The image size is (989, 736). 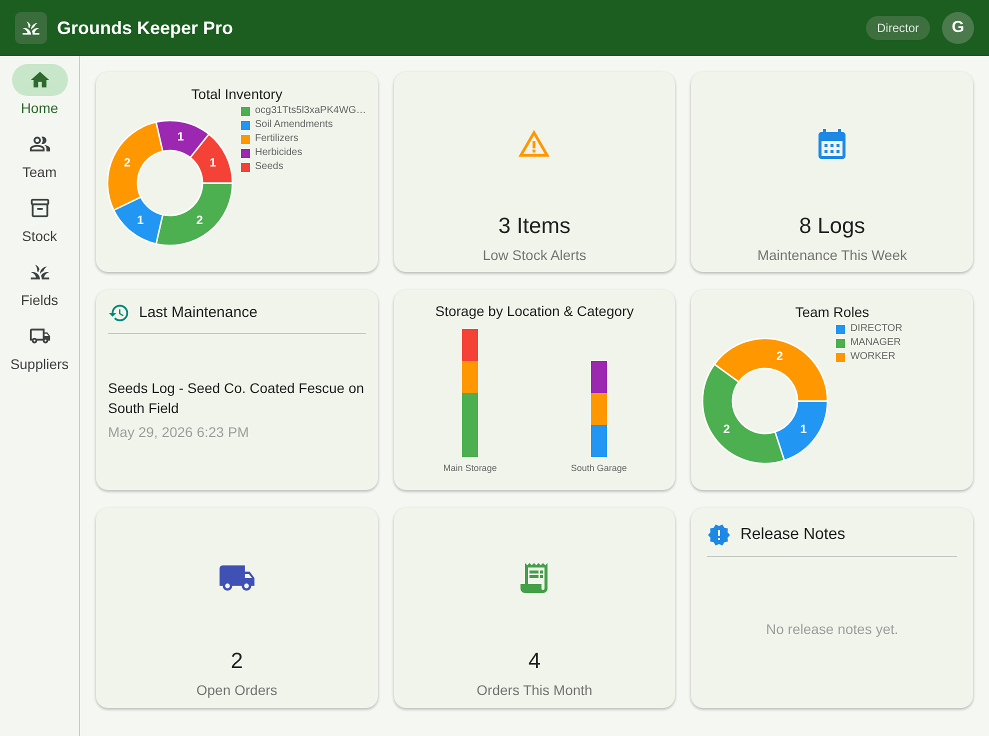 I want to click on nav-item: Fields, so click(x=40, y=283).